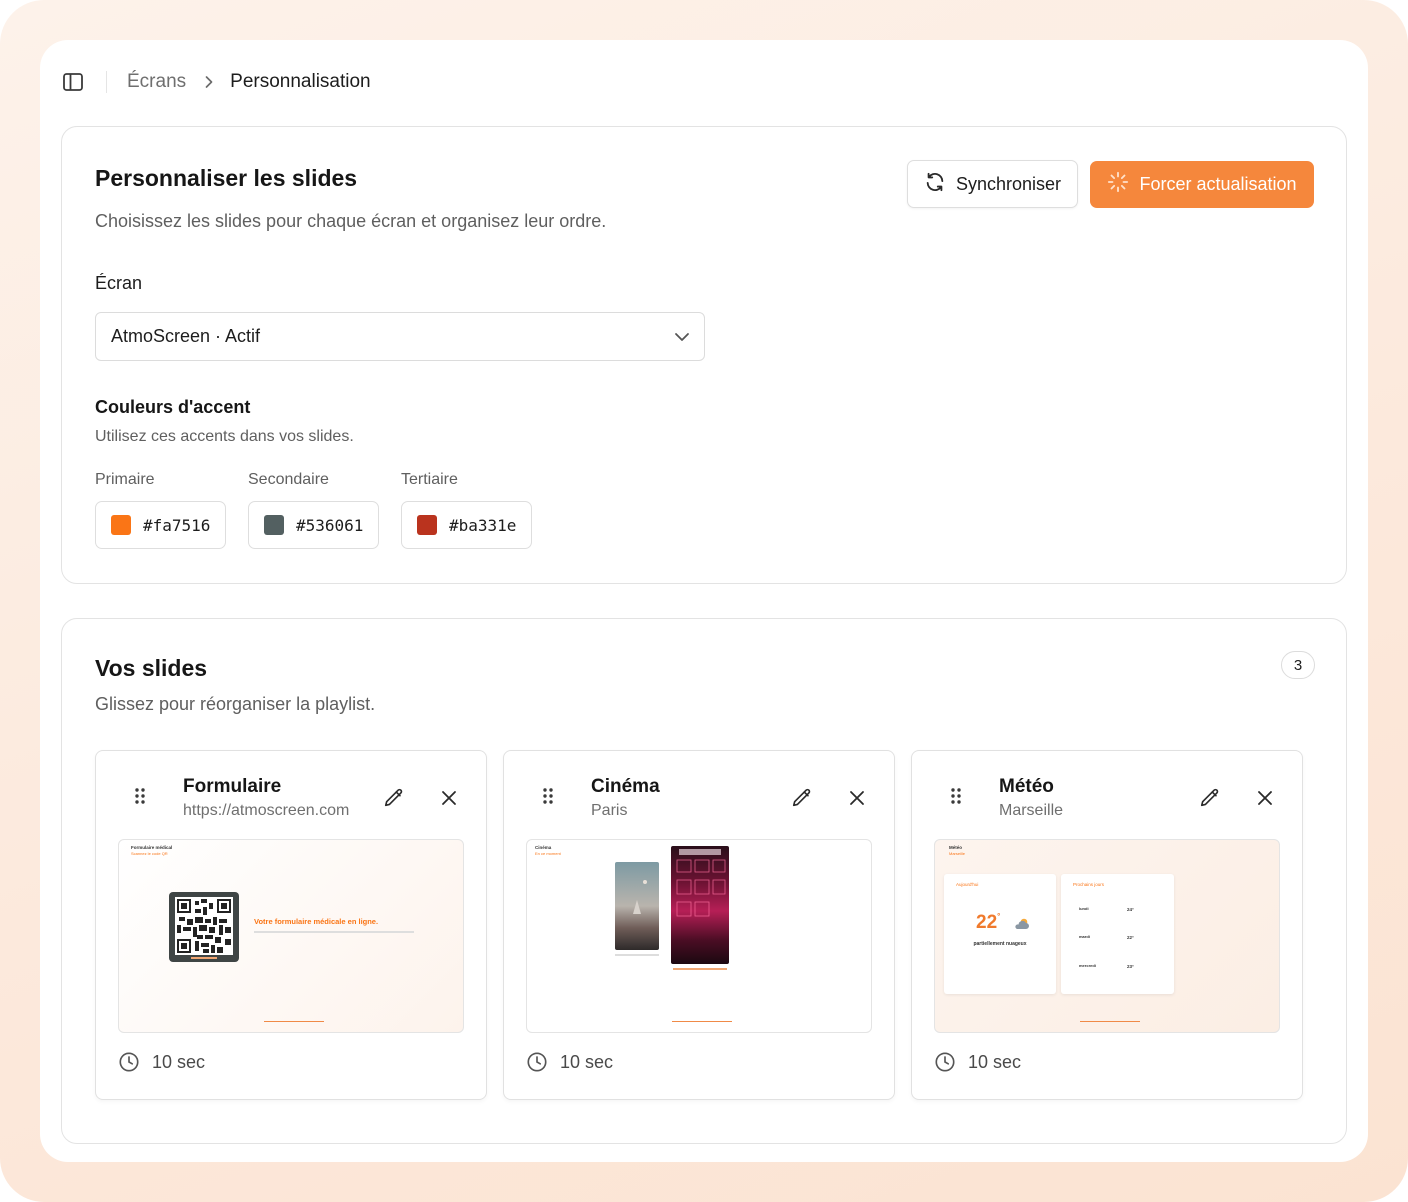  What do you see at coordinates (1118, 184) in the screenshot?
I see `sparkle-loader-icon` at bounding box center [1118, 184].